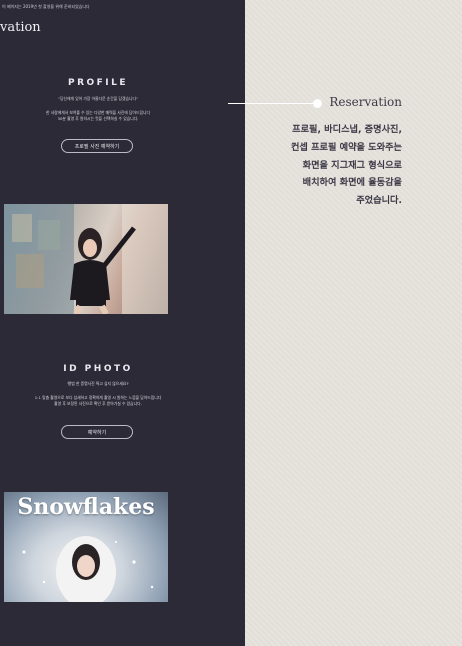 The height and width of the screenshot is (646, 462). I want to click on description-line: 컨셉 프로필 예약을 도와주는, so click(346, 147).